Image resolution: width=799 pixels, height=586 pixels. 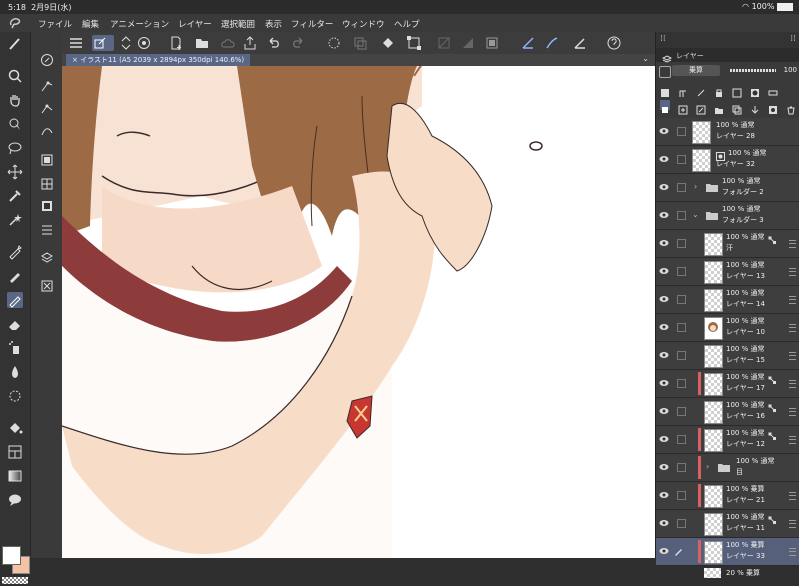 What do you see at coordinates (47, 285) in the screenshot?
I see `close-sub-icon` at bounding box center [47, 285].